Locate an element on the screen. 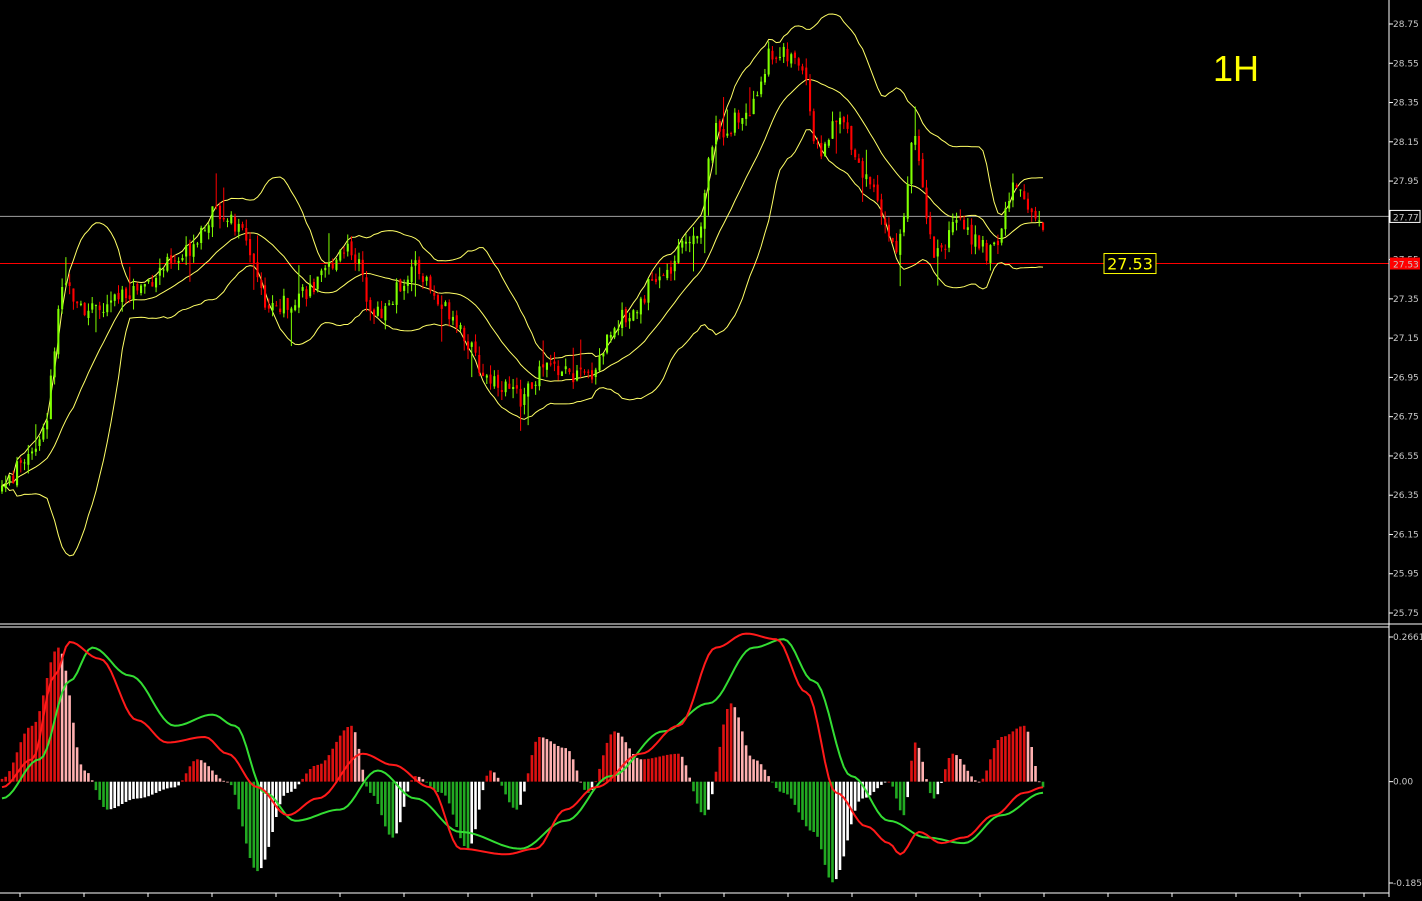  level-label: 27.53 is located at coordinates (1130, 264).